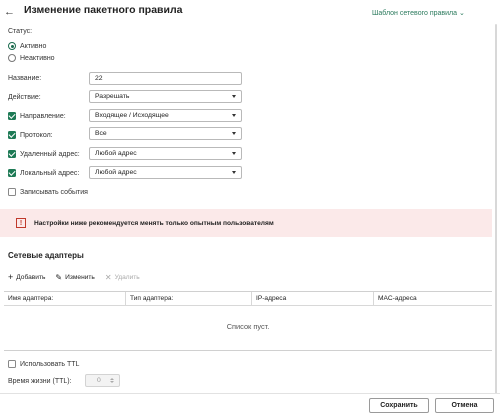  I want to click on delete-adapter-button: ✕ Удалить, so click(122, 277).